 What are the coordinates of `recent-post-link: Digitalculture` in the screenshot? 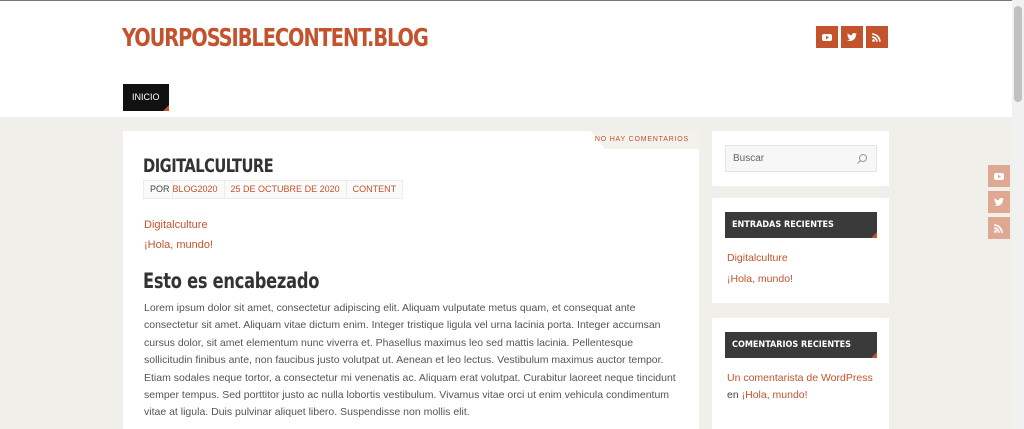 It's located at (760, 258).